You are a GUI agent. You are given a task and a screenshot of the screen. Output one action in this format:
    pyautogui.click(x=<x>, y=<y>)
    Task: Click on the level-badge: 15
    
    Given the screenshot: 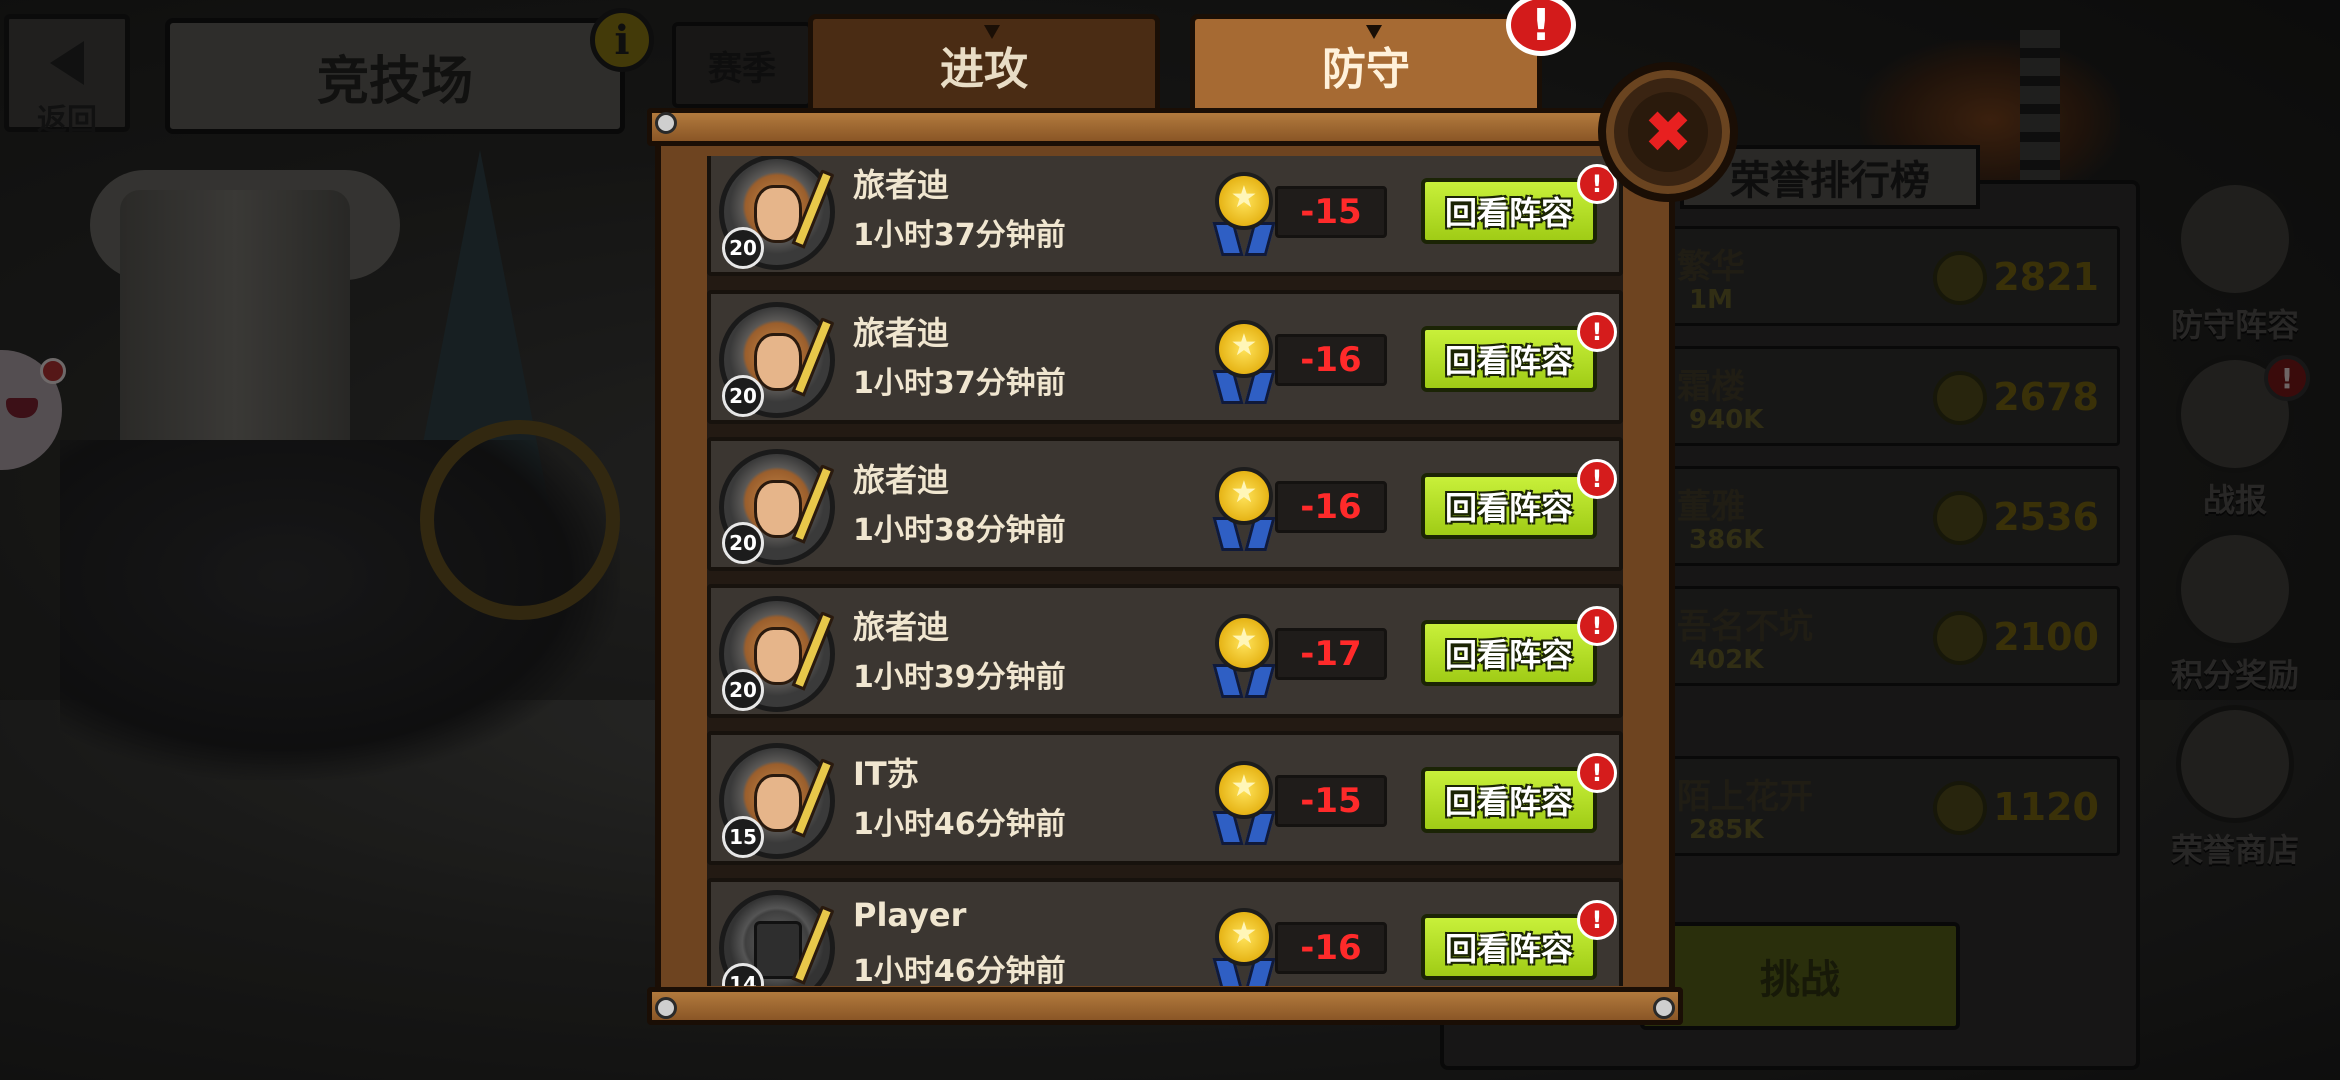 What is the action you would take?
    pyautogui.click(x=743, y=837)
    